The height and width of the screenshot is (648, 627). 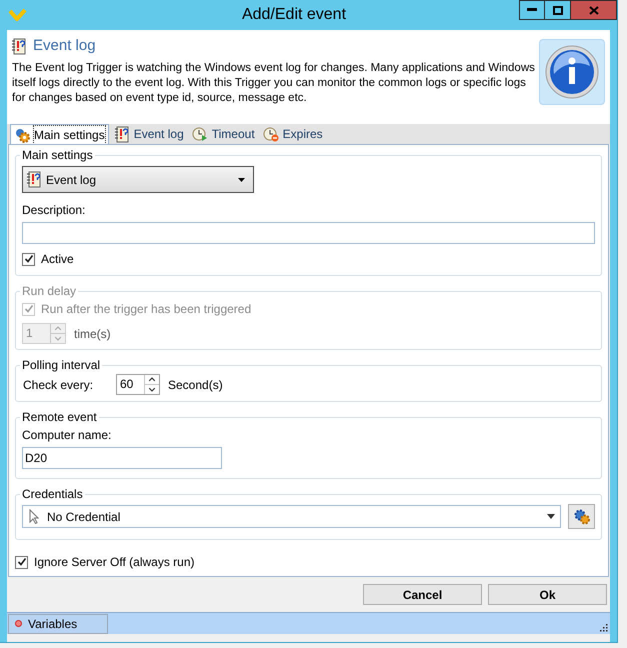 I want to click on minimize-button, so click(x=532, y=10).